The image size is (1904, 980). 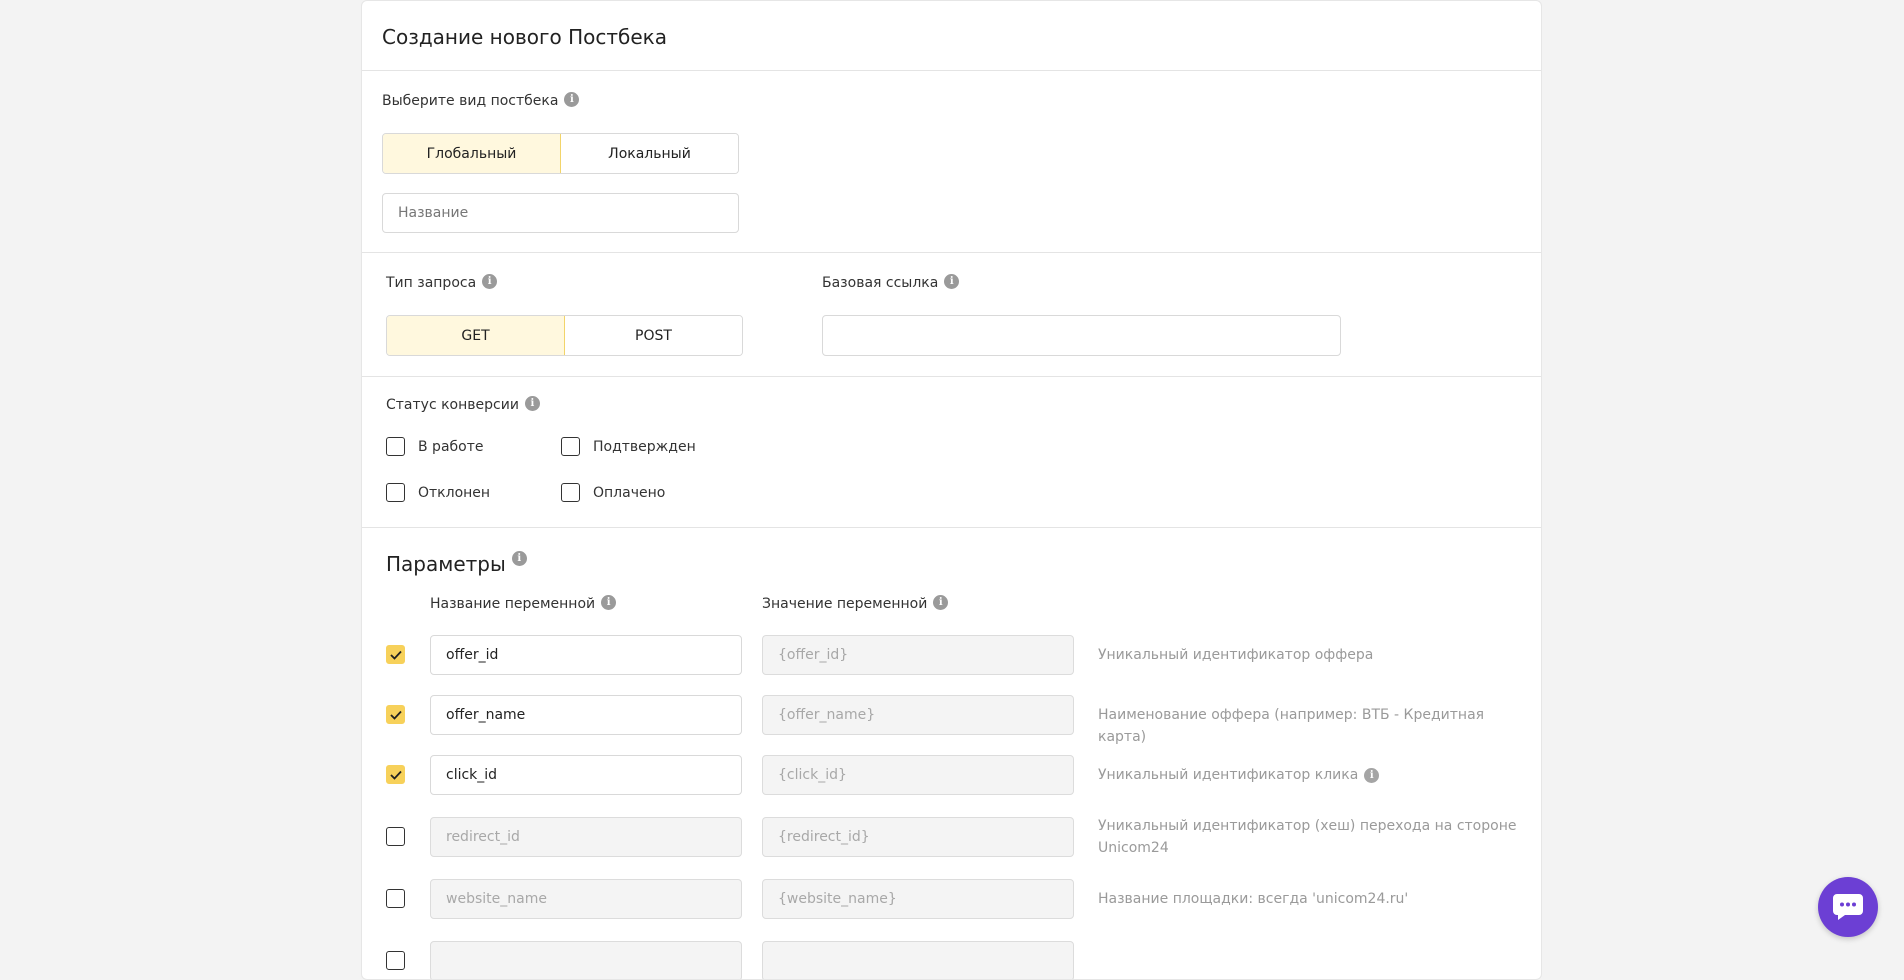 I want to click on col-value-label: Значение переменной, so click(x=845, y=604).